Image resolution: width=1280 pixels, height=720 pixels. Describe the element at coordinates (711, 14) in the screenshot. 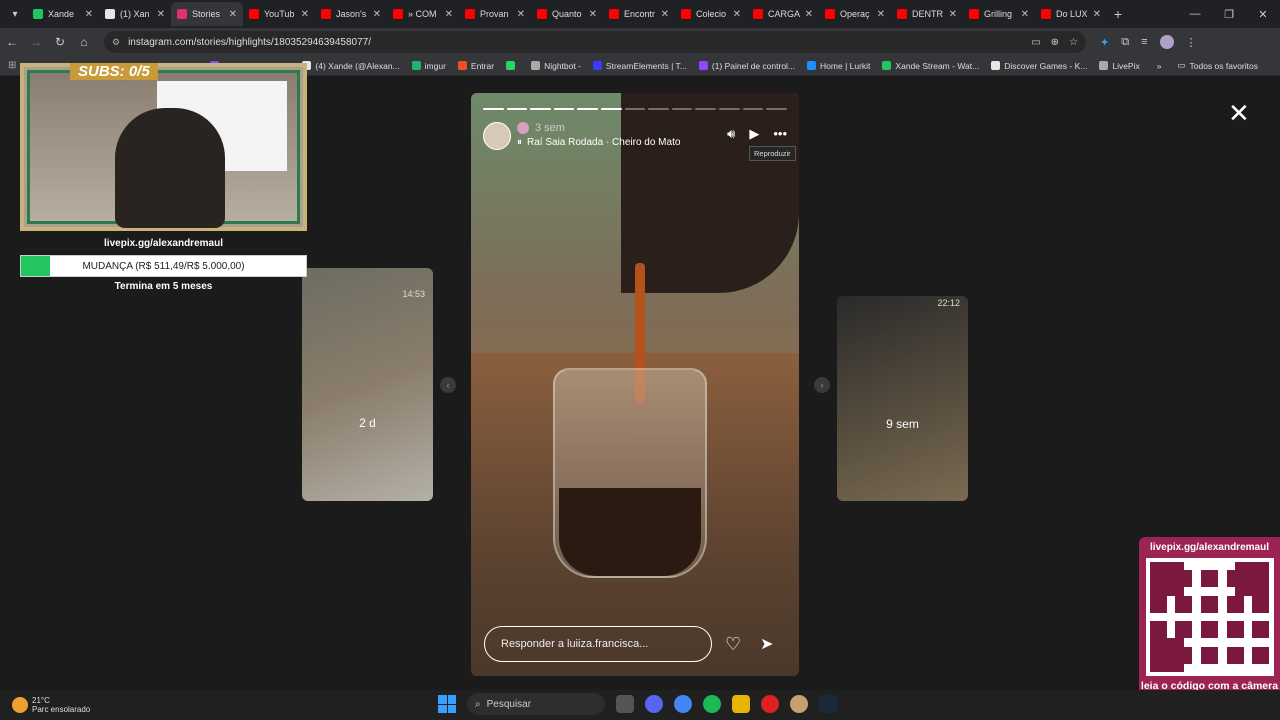

I see `browser-tab: Colecio ✕` at that location.